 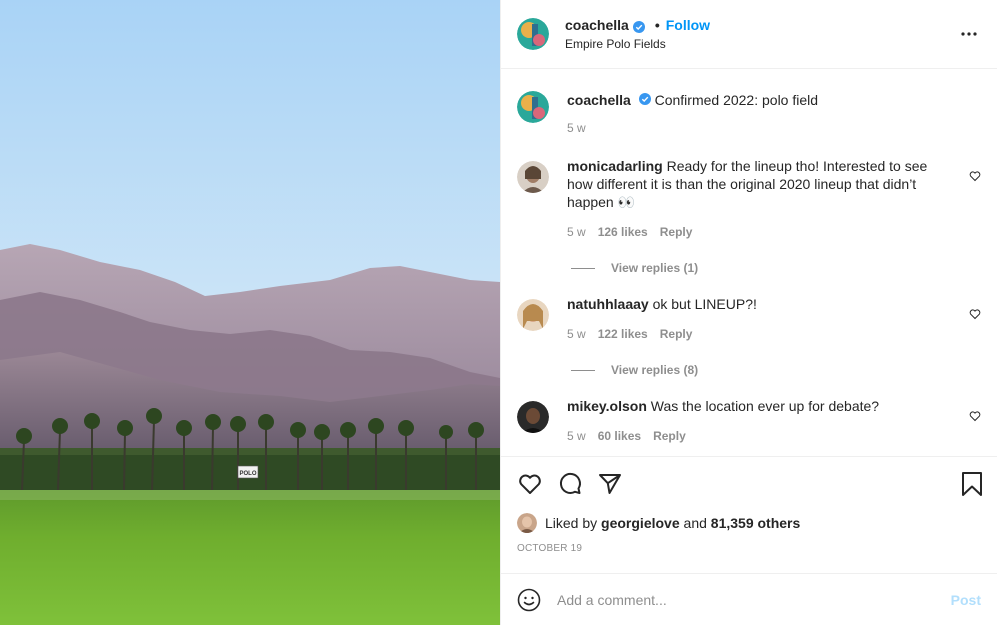 What do you see at coordinates (597, 25) in the screenshot?
I see `author-username: coachella` at bounding box center [597, 25].